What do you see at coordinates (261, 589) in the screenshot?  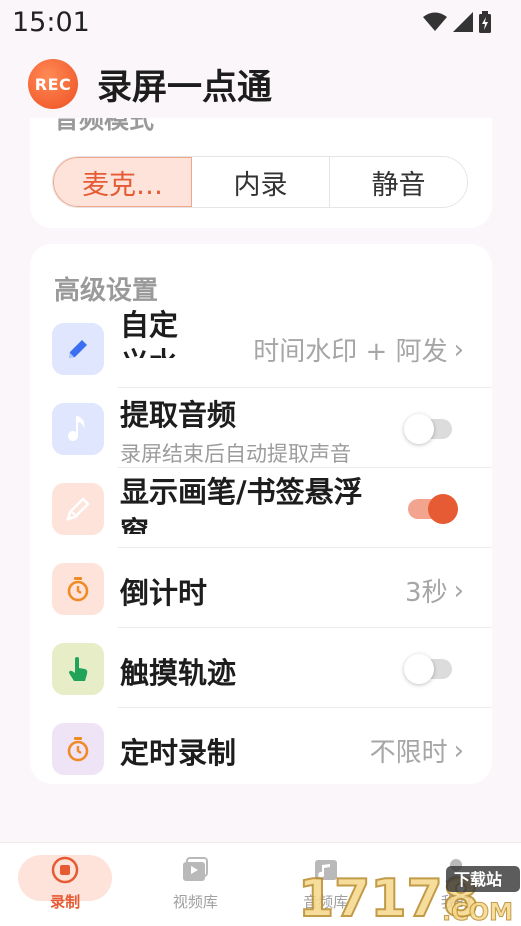 I see `setting-row-countdown: 倒计时 3秒 ›` at bounding box center [261, 589].